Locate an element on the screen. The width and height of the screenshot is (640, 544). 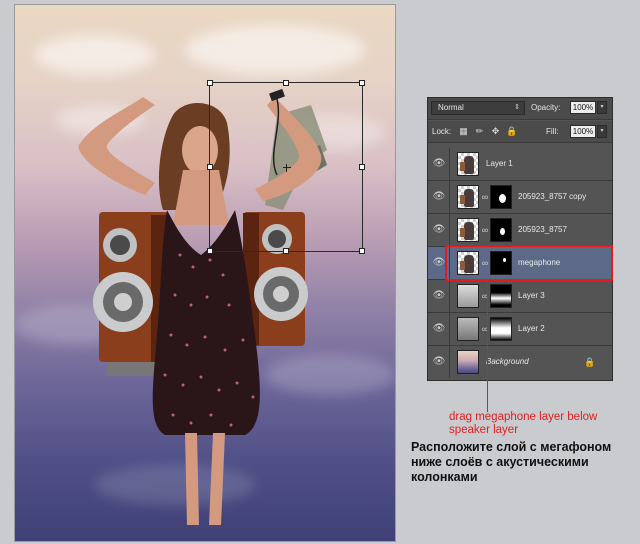
opacity-input: 100% is located at coordinates (583, 107).